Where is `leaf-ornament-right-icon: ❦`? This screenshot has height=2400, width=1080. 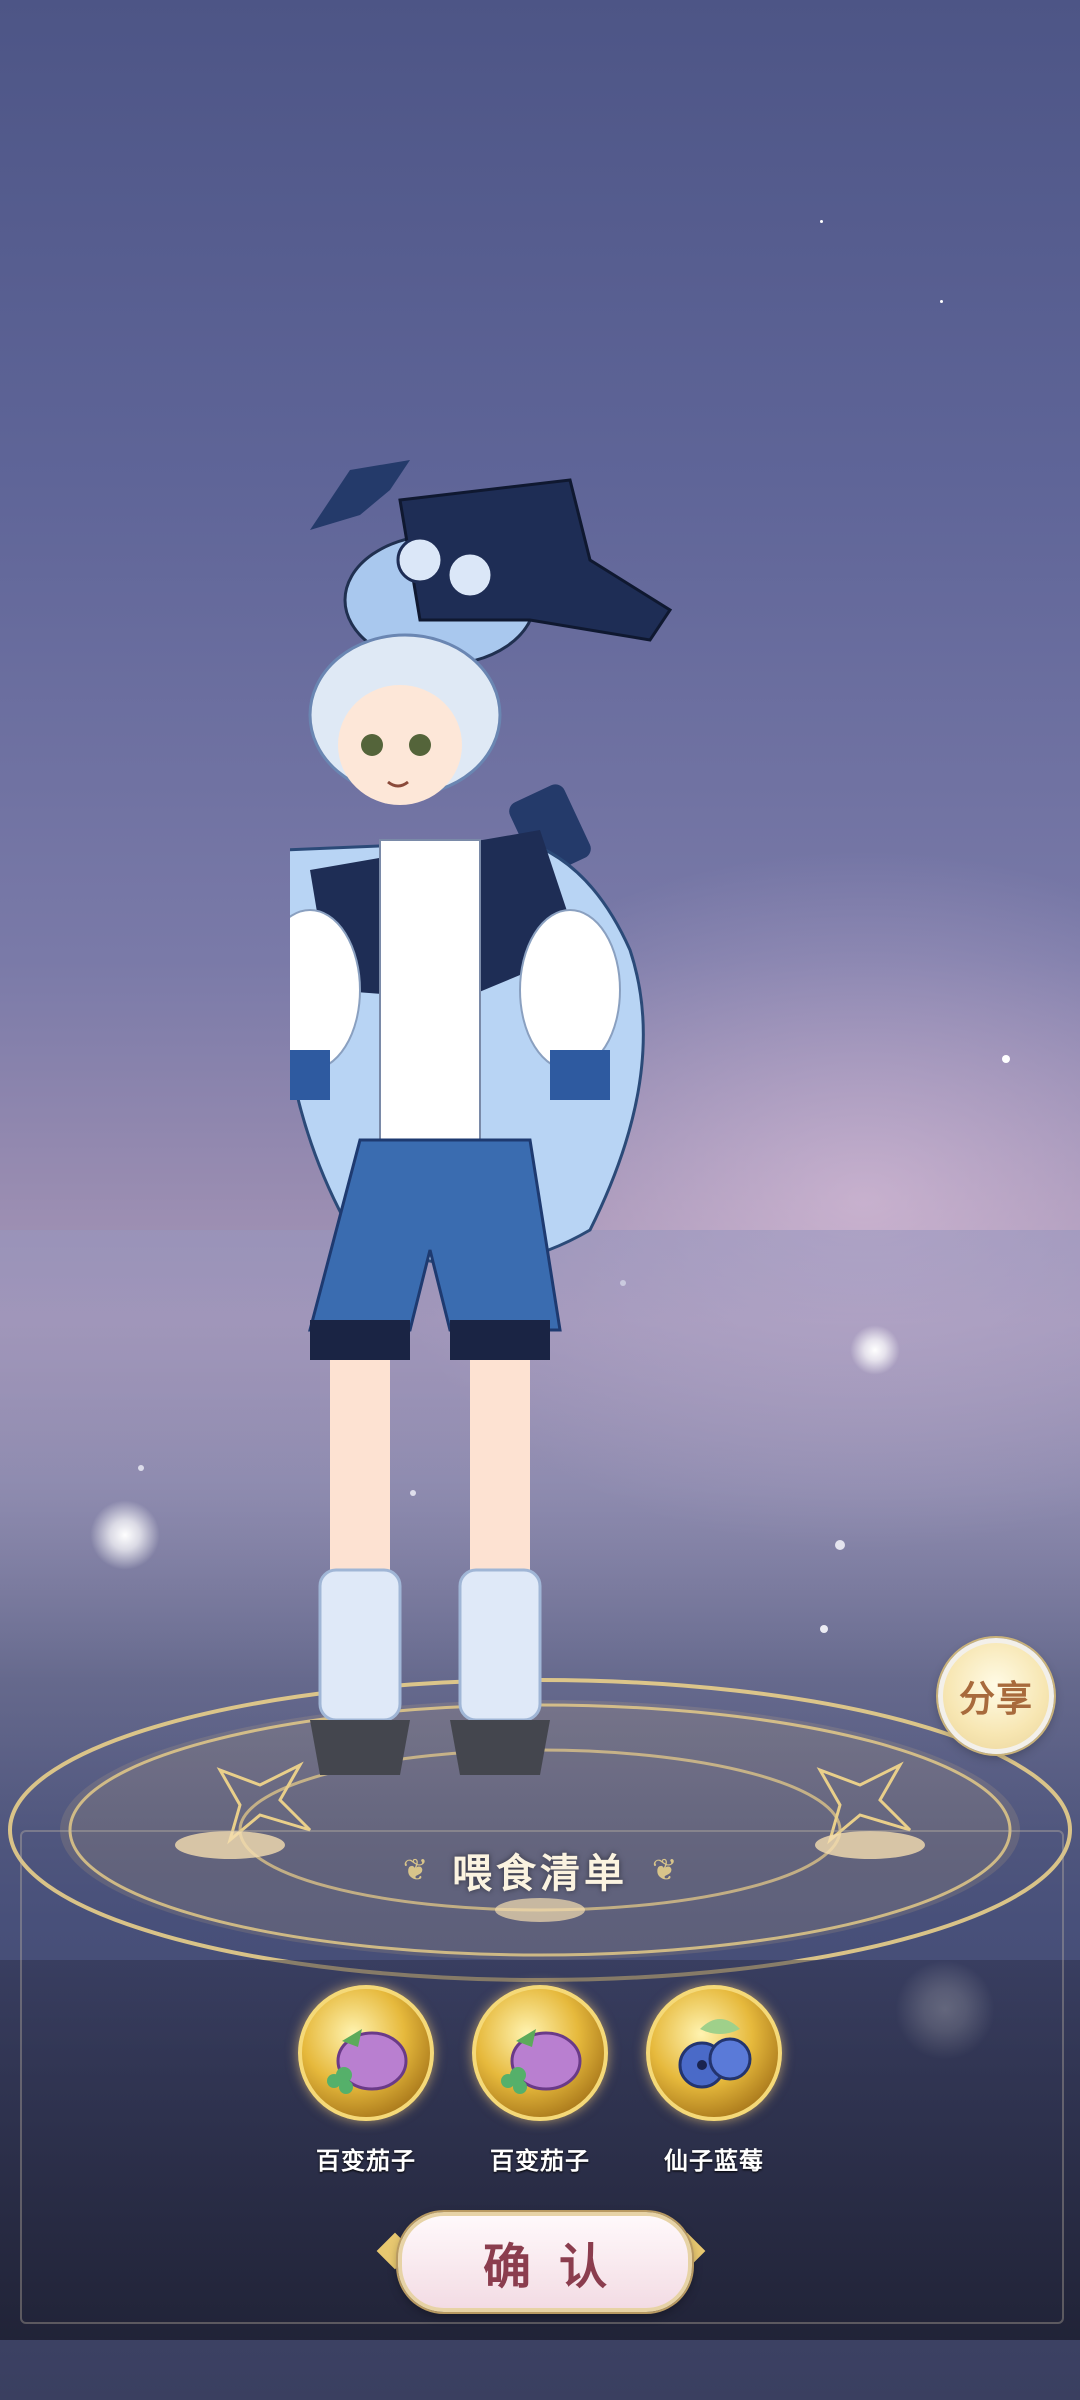 leaf-ornament-right-icon: ❦ is located at coordinates (665, 1870).